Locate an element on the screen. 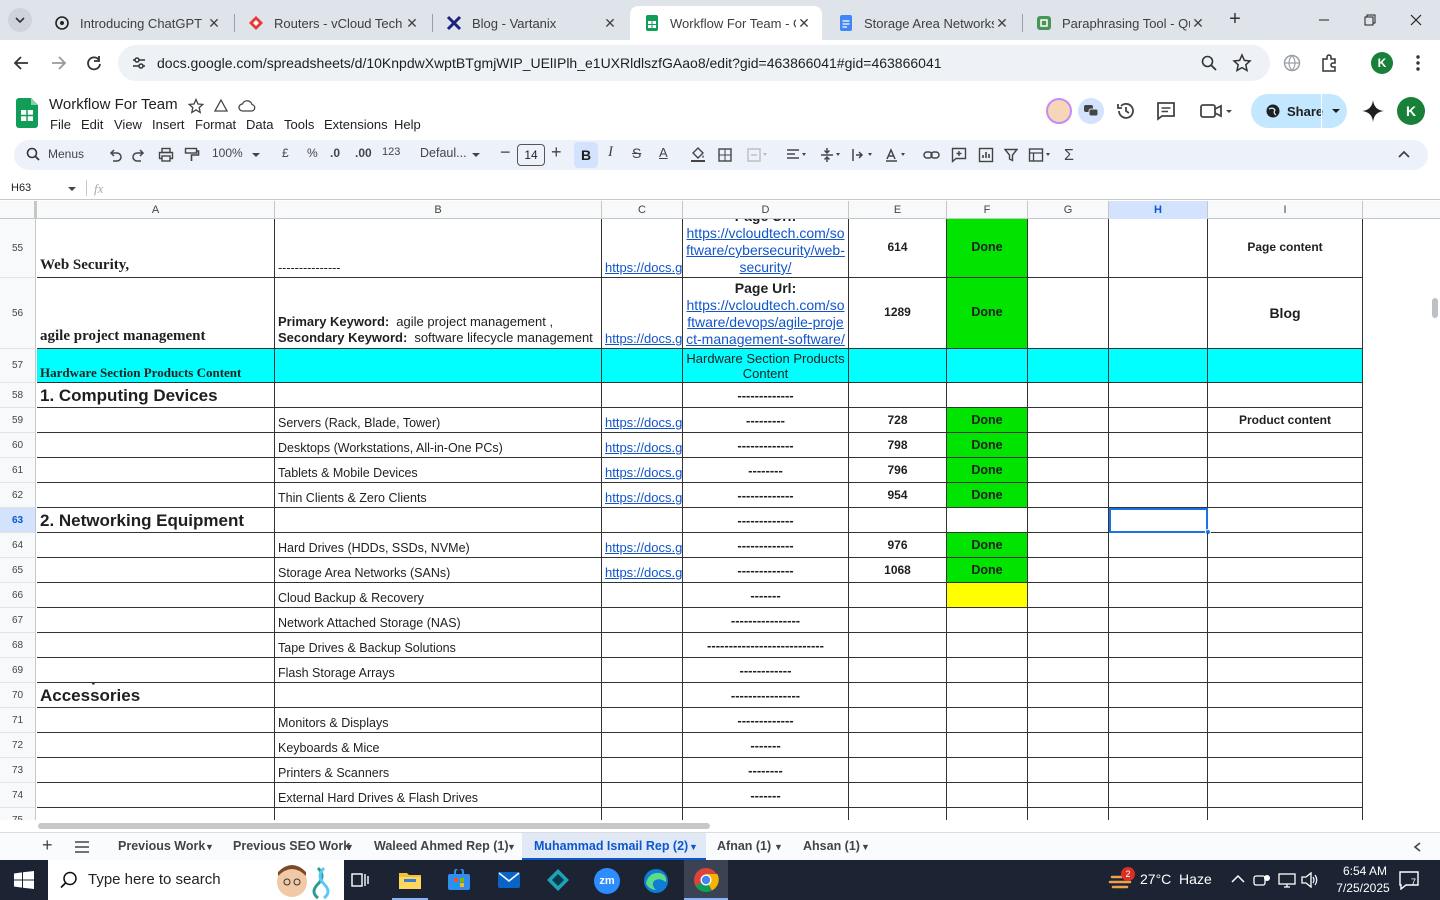 The height and width of the screenshot is (900, 1440). decrease-decimal-button: .0 is located at coordinates (335, 153).